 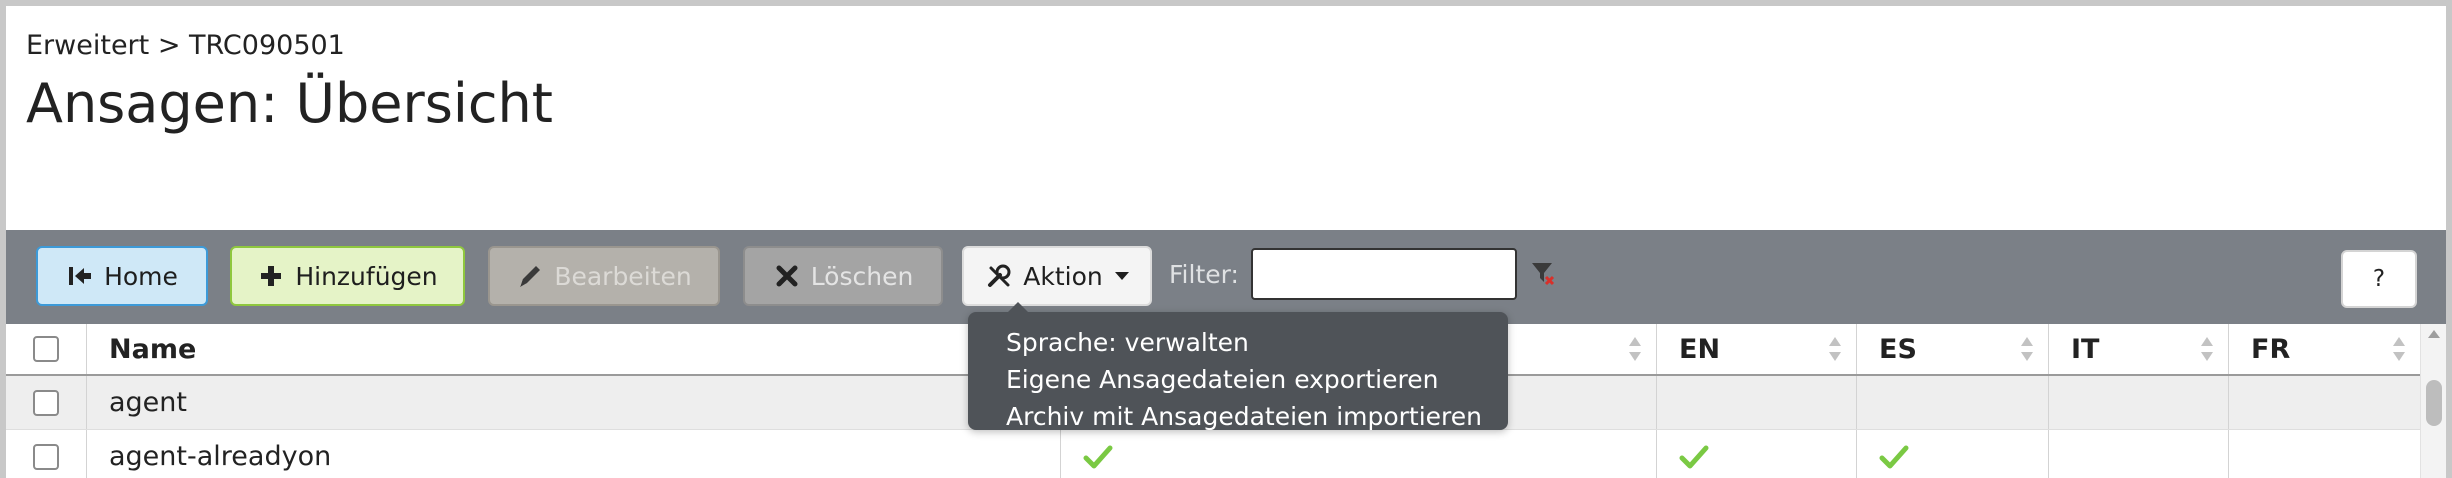 I want to click on delete-button-label: Löschen, so click(x=862, y=276).